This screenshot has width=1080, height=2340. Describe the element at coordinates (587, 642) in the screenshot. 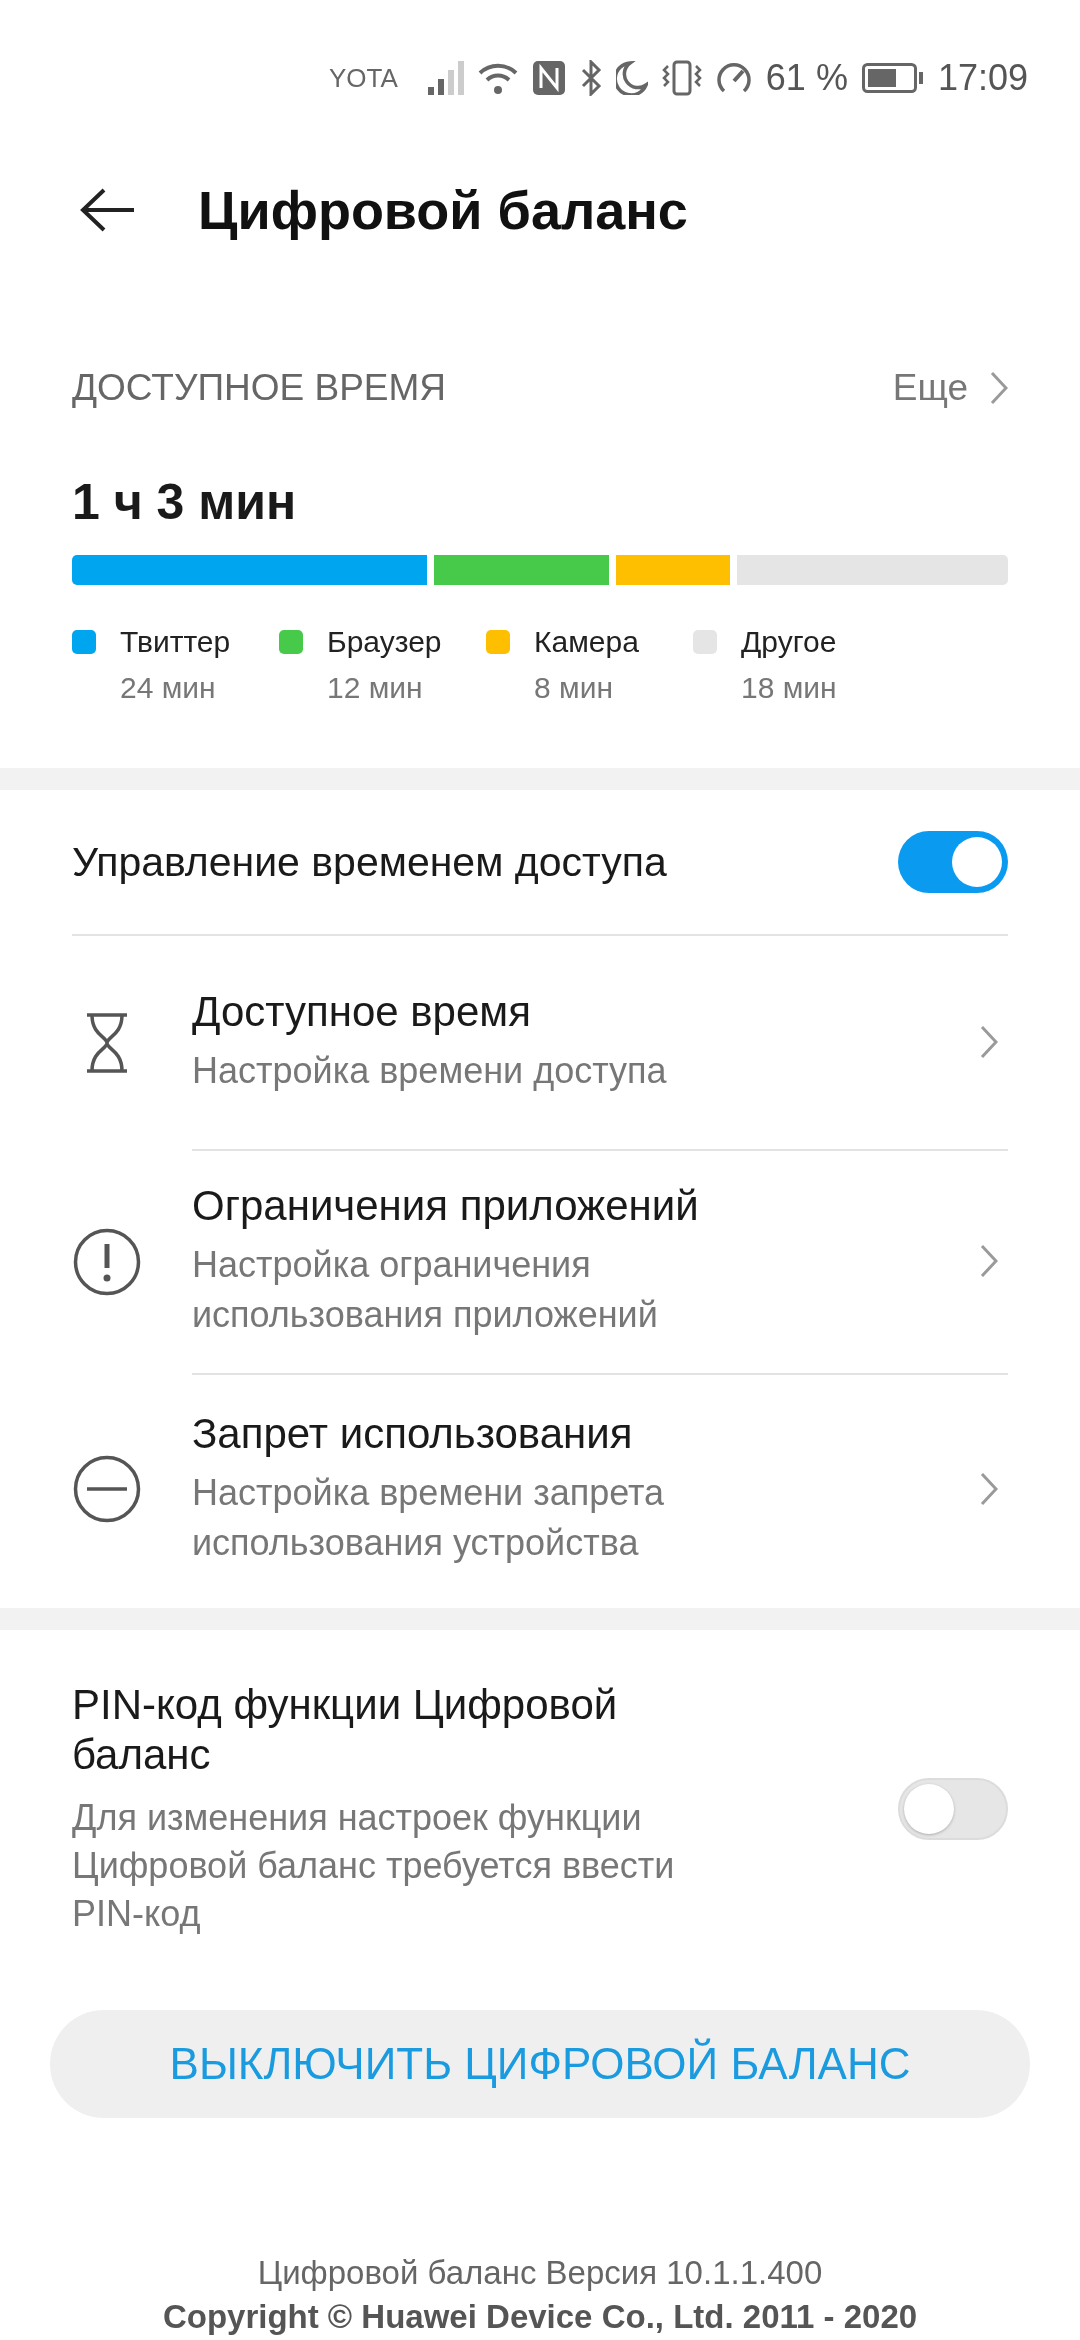

I see `app-name: Камера` at that location.